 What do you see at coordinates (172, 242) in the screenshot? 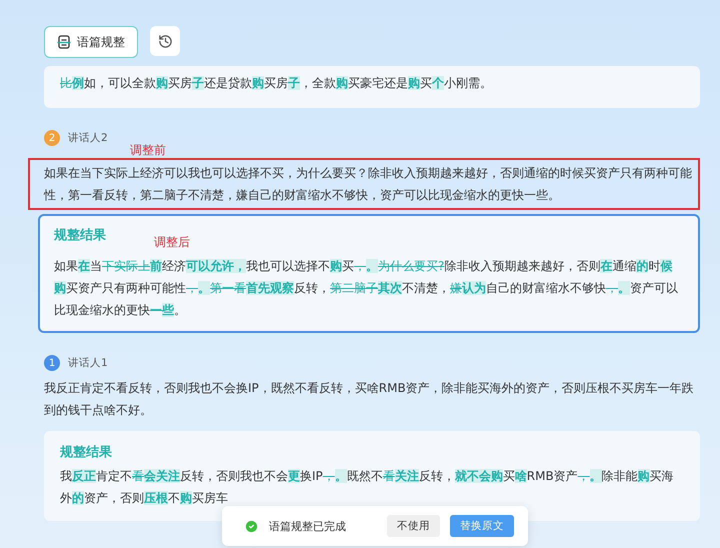
I see `annotation-label: 调整后` at bounding box center [172, 242].